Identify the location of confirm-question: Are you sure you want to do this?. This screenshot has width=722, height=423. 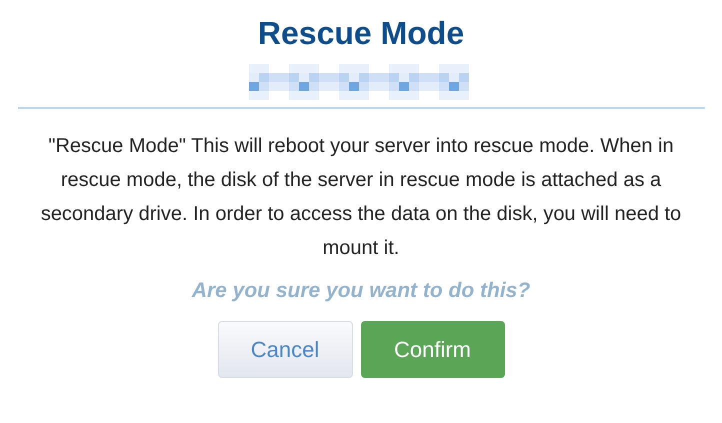
(361, 291).